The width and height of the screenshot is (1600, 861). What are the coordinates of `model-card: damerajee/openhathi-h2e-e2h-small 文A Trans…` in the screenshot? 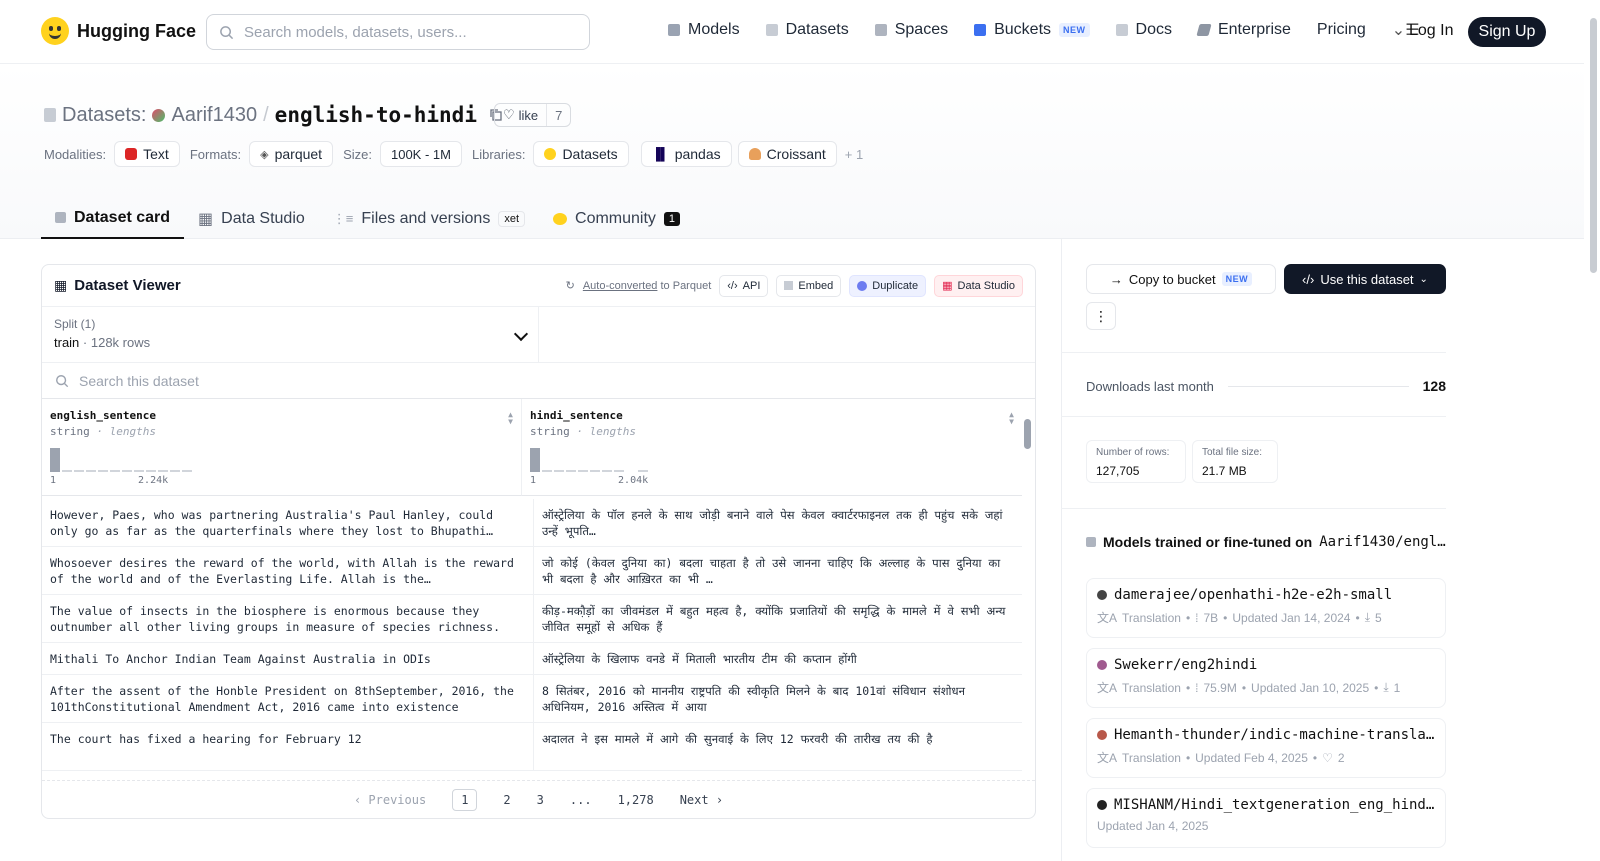 It's located at (1266, 608).